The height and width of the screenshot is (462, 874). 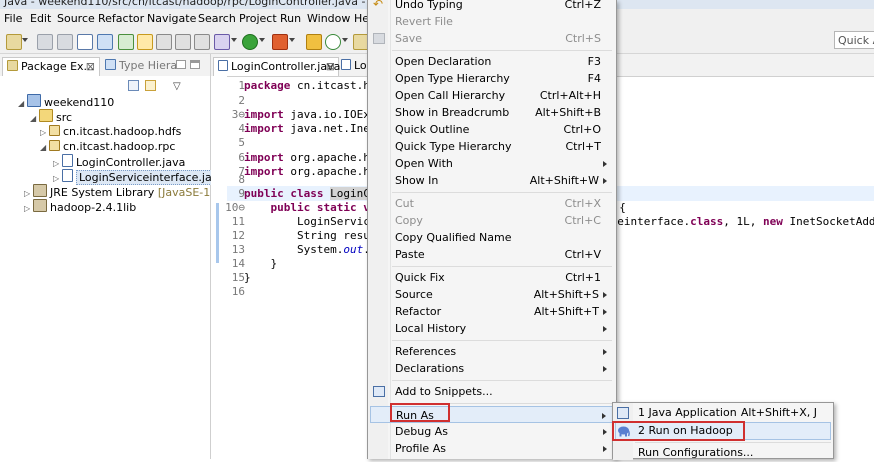 What do you see at coordinates (430, 368) in the screenshot?
I see `menu-item-label: Declarations` at bounding box center [430, 368].